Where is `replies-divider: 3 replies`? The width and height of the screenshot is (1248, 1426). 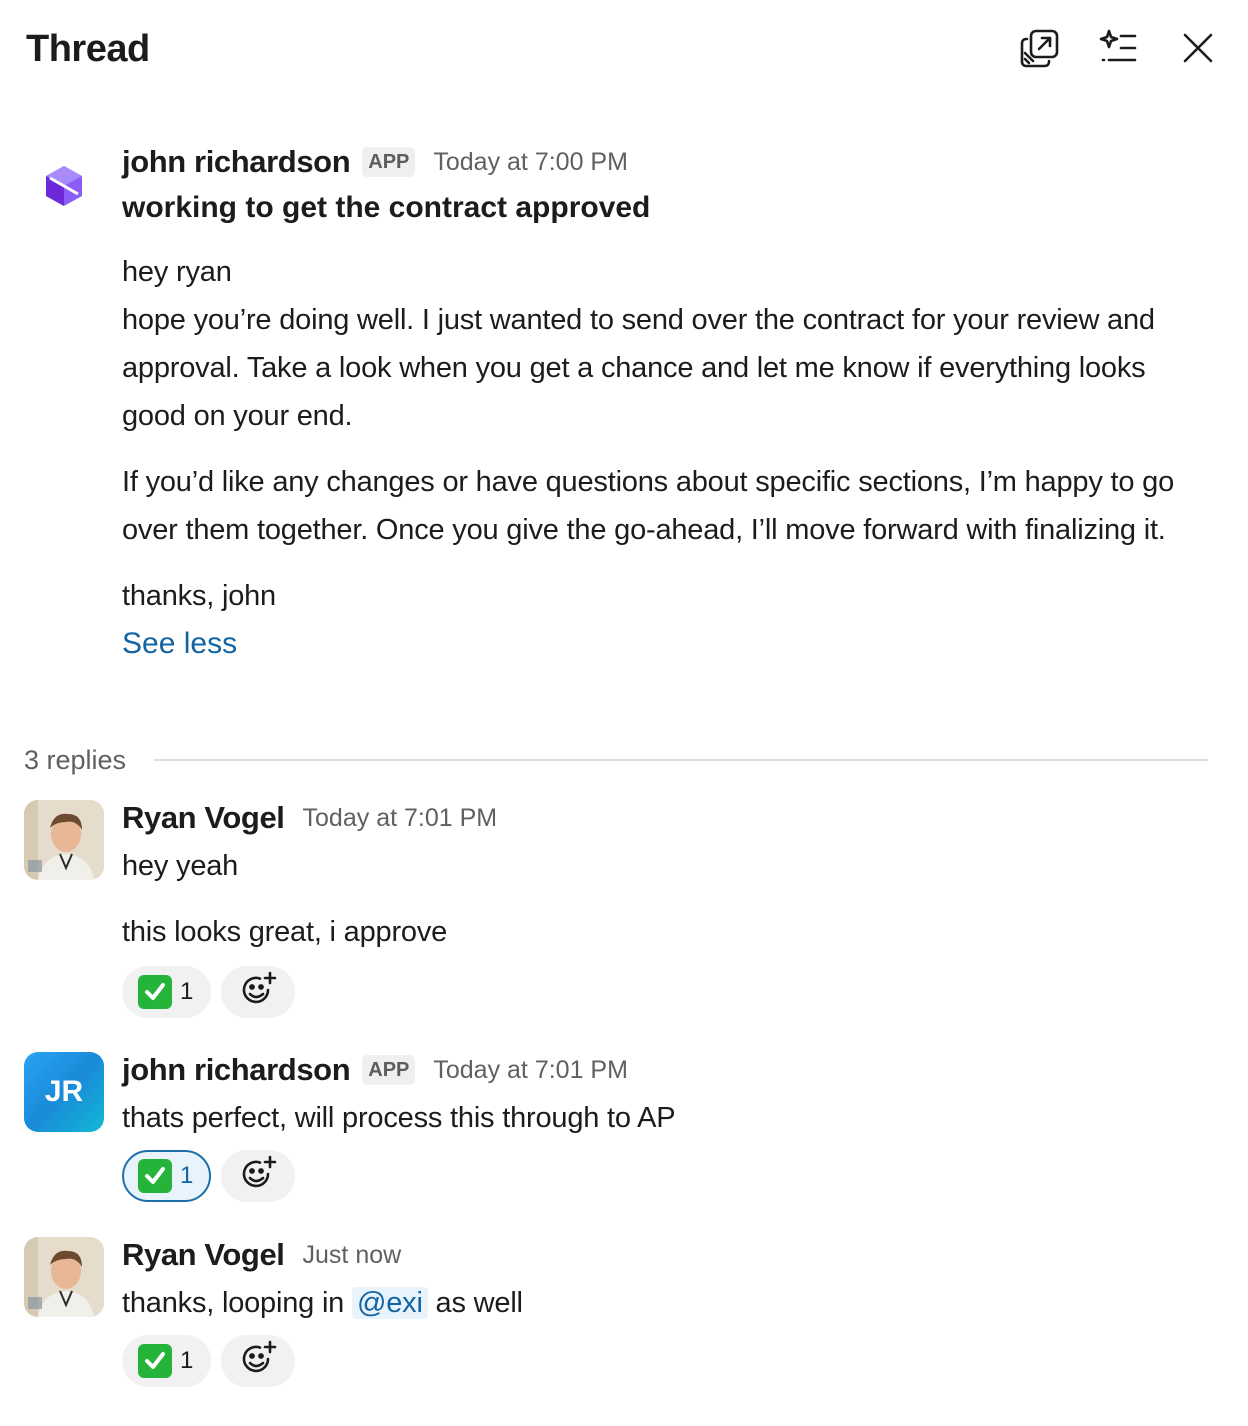 replies-divider: 3 replies is located at coordinates (616, 760).